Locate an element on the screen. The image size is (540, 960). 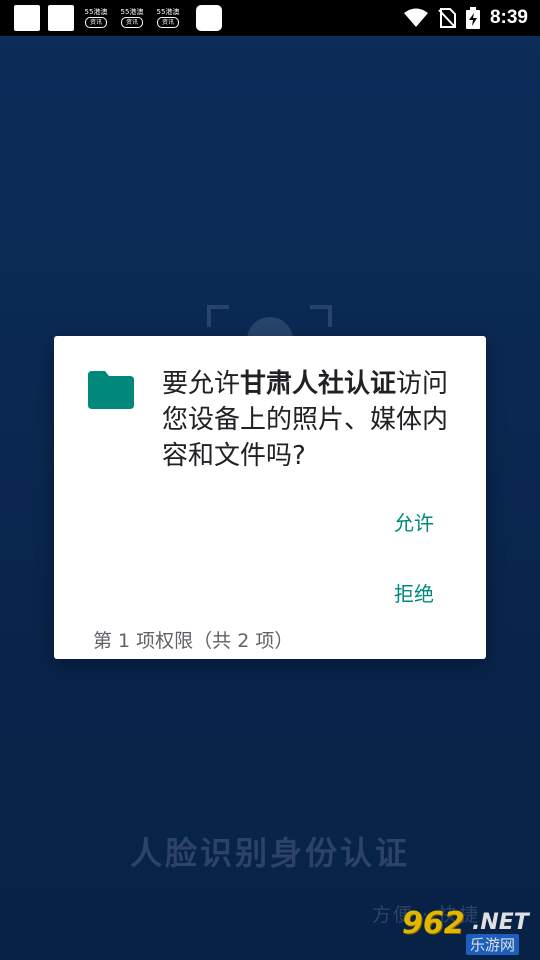
clock-time: 8:39 is located at coordinates (508, 17).